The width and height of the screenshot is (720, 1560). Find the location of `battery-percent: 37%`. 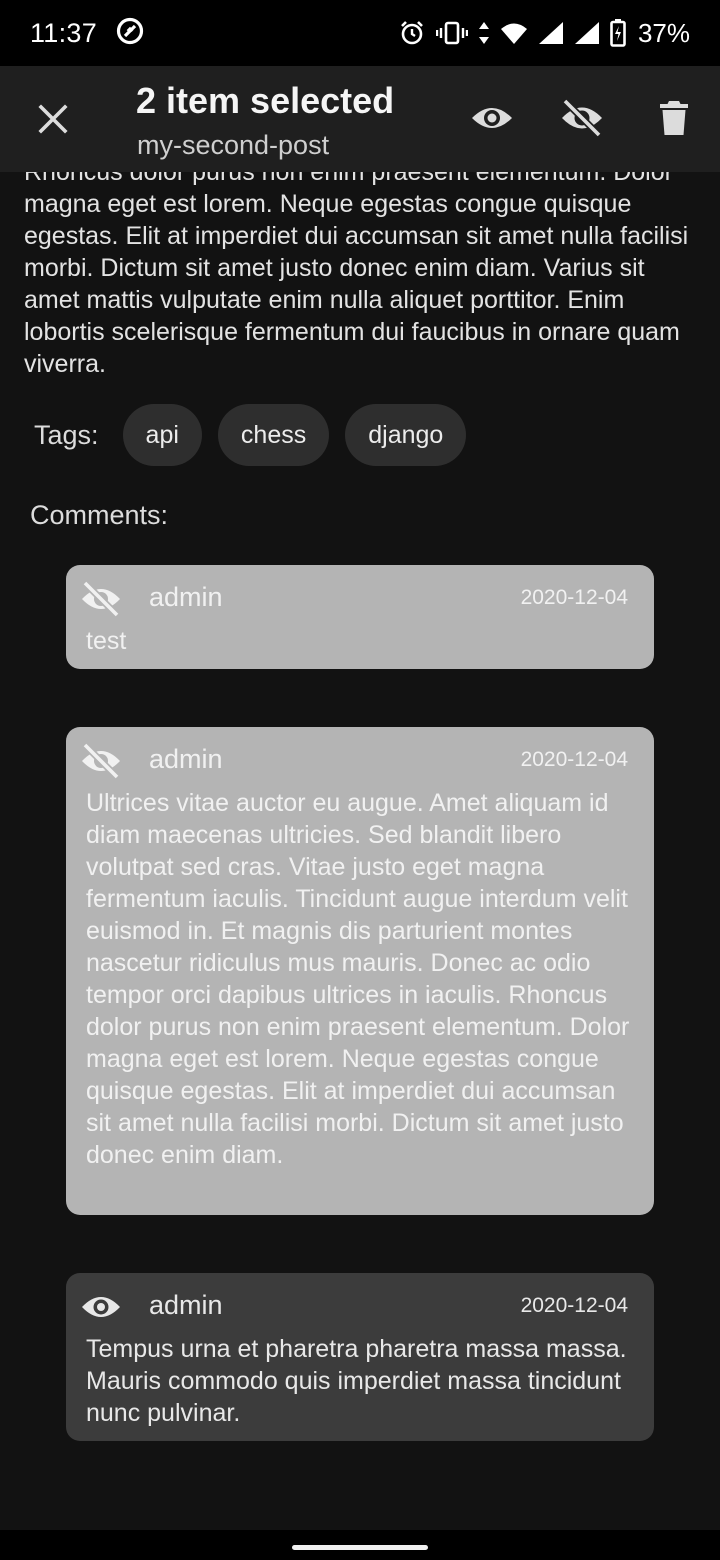

battery-percent: 37% is located at coordinates (663, 32).